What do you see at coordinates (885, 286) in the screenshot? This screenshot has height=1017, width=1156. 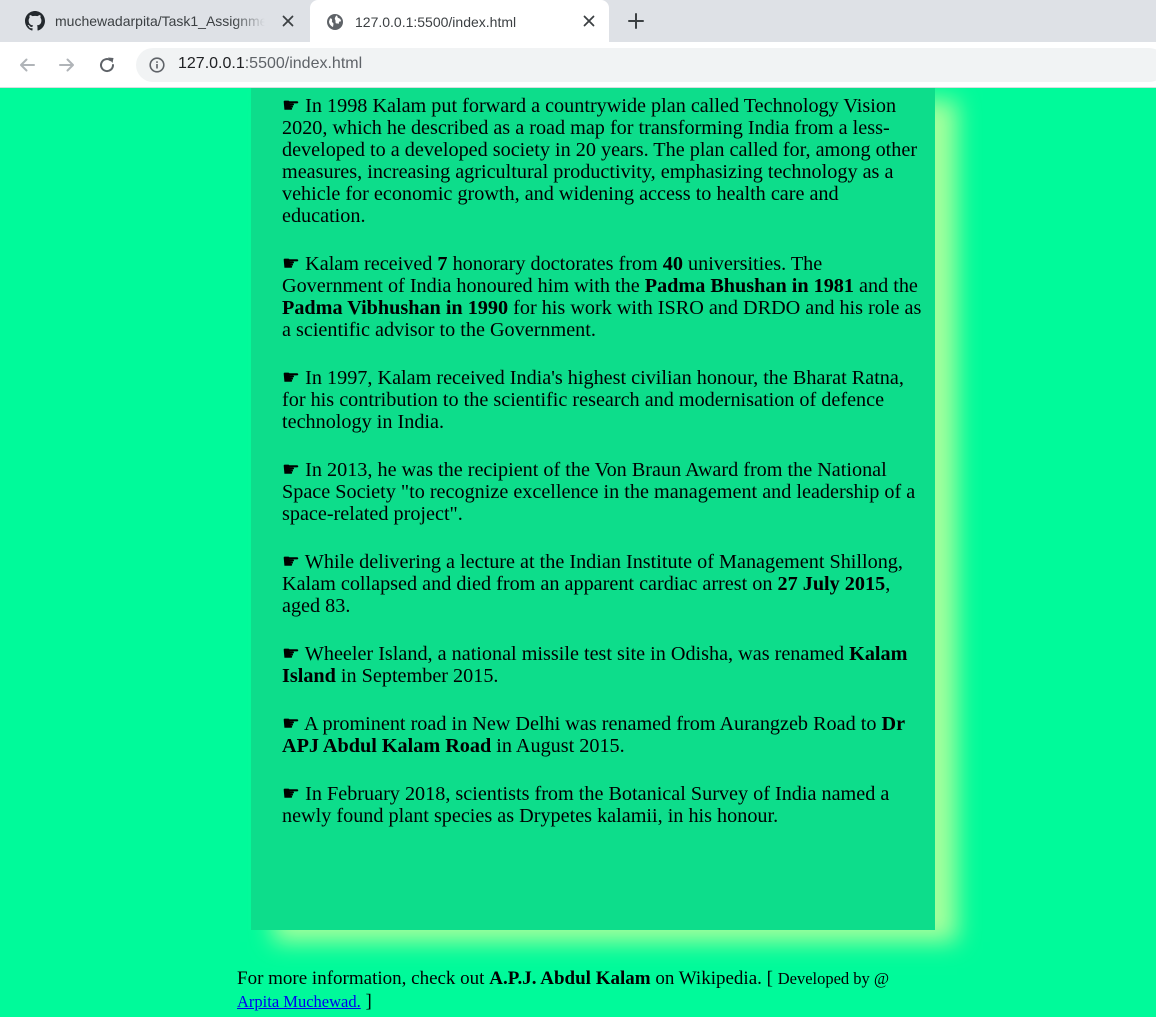 I see `fact-text: and the` at bounding box center [885, 286].